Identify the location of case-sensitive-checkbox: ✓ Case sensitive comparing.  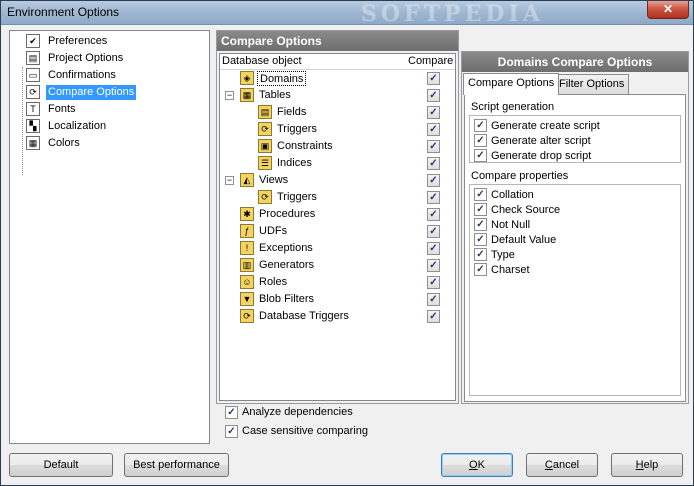
(296, 431).